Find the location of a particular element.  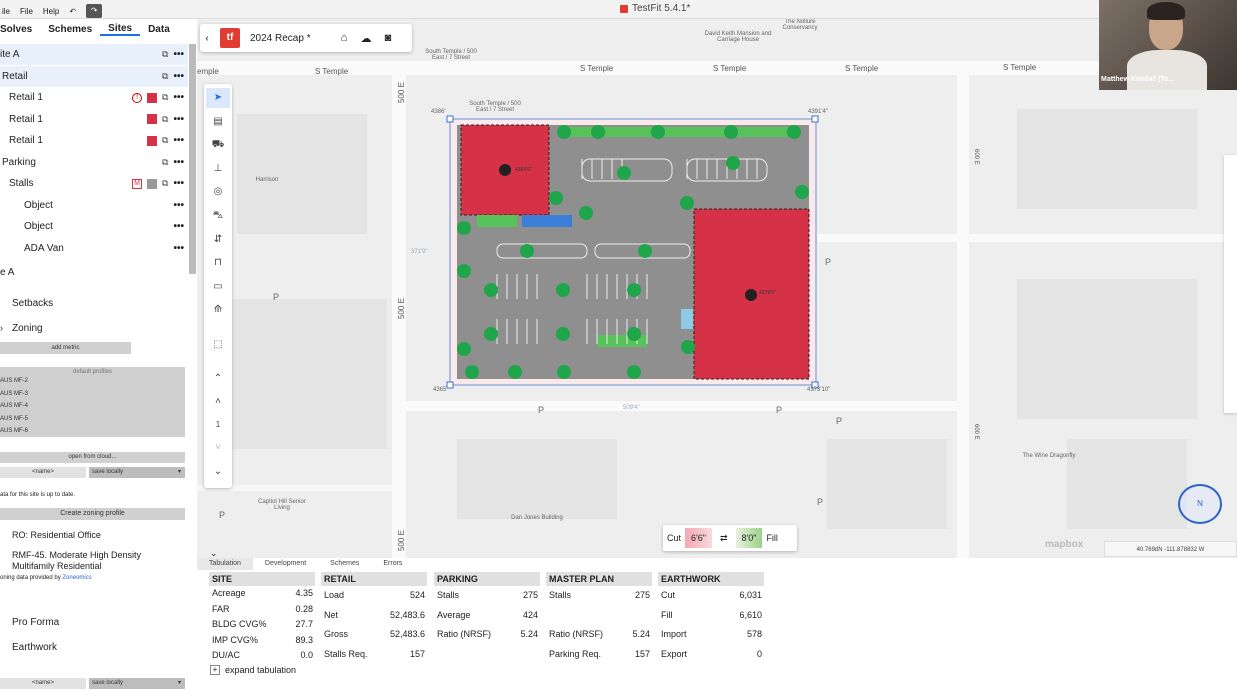

compass-icon: N is located at coordinates (1200, 504).